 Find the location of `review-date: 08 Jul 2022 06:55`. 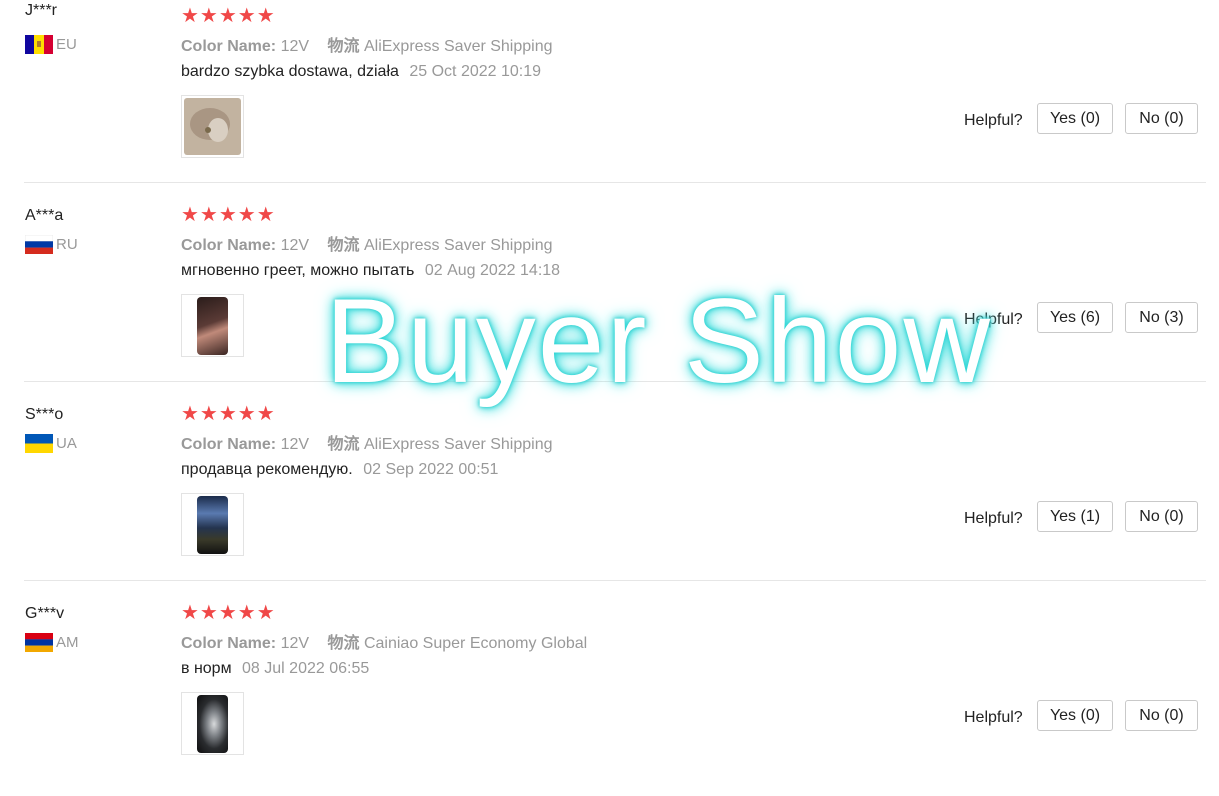

review-date: 08 Jul 2022 06:55 is located at coordinates (306, 668).